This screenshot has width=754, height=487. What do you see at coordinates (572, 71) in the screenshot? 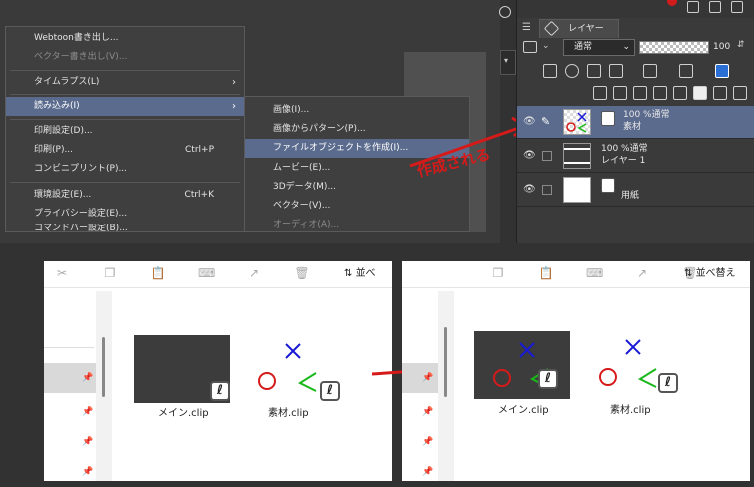
I see `reference-layer-icon` at bounding box center [572, 71].